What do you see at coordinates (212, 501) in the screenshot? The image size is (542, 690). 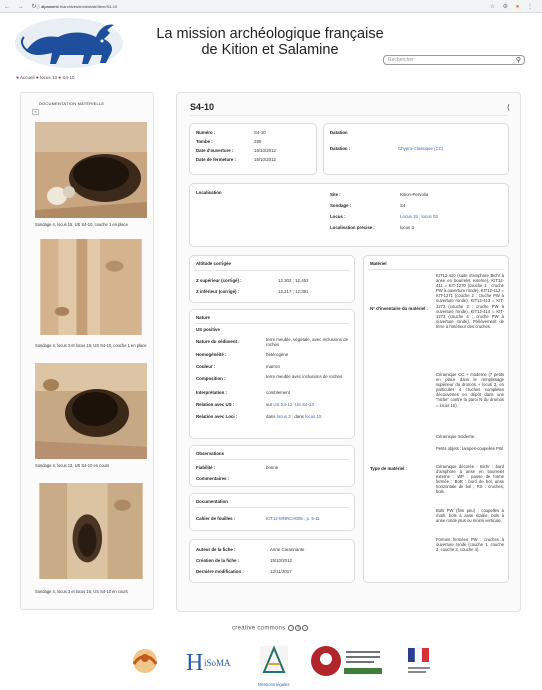 I see `documentation-title: Documentation` at bounding box center [212, 501].